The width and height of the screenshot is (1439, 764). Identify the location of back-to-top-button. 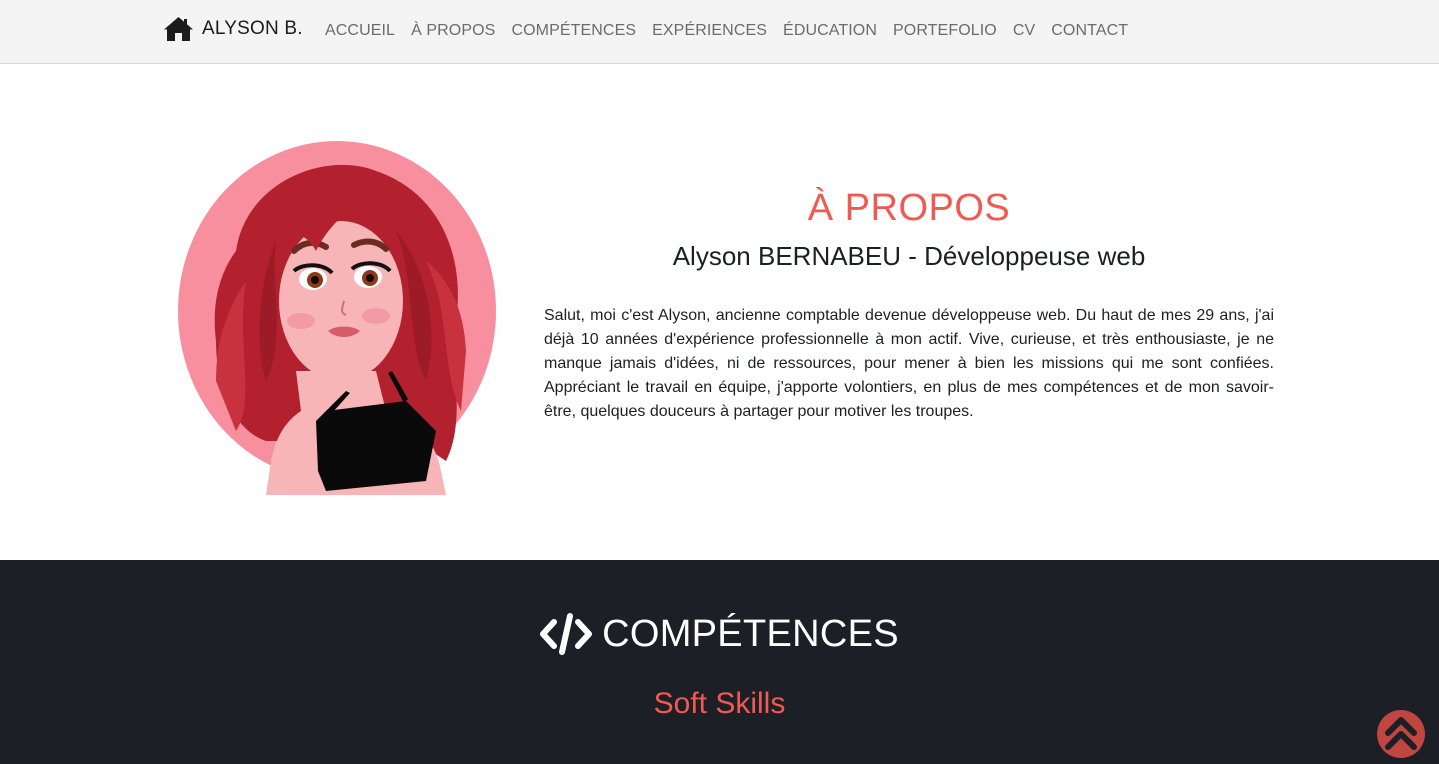
(1401, 734).